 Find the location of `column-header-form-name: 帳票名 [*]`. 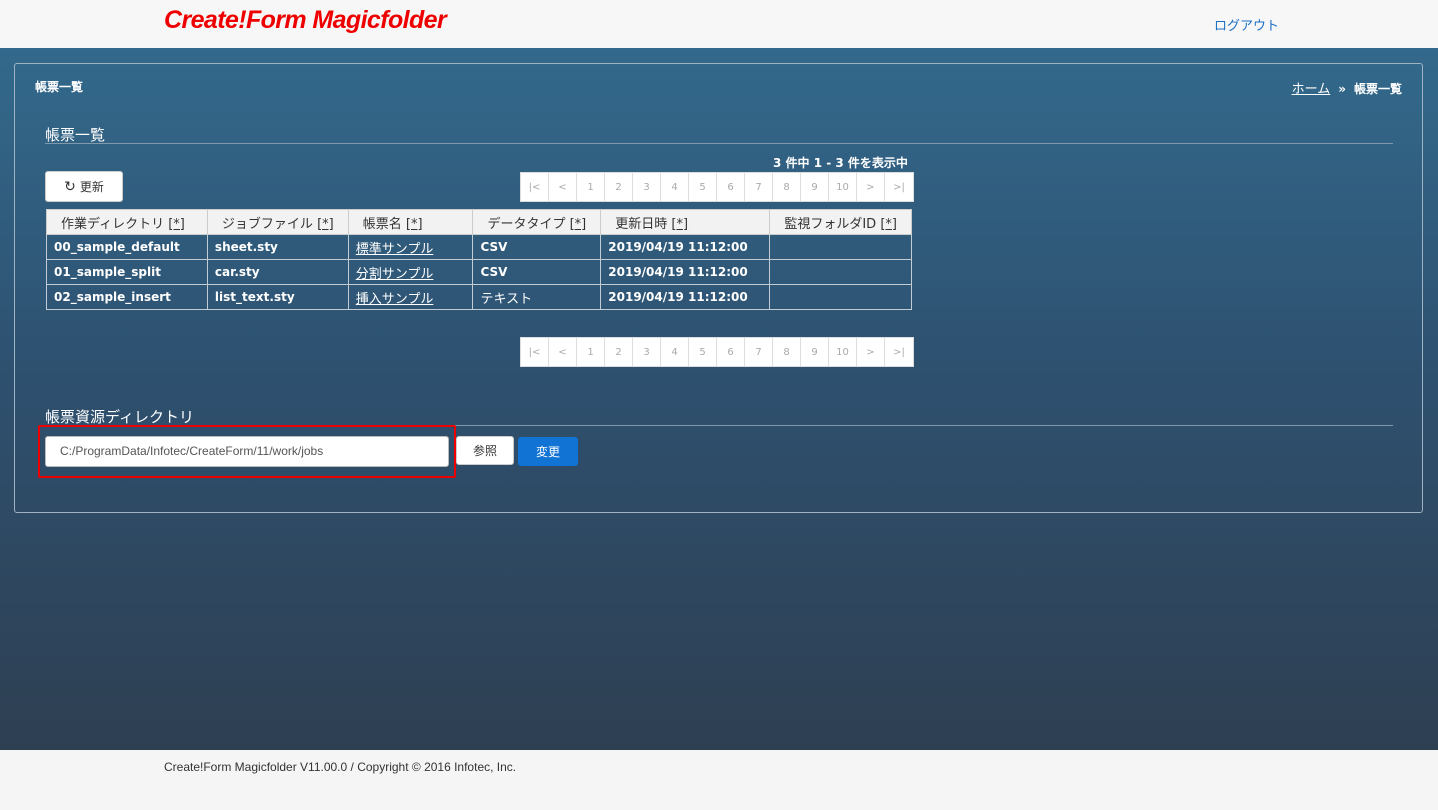

column-header-form-name: 帳票名 [*] is located at coordinates (410, 222).